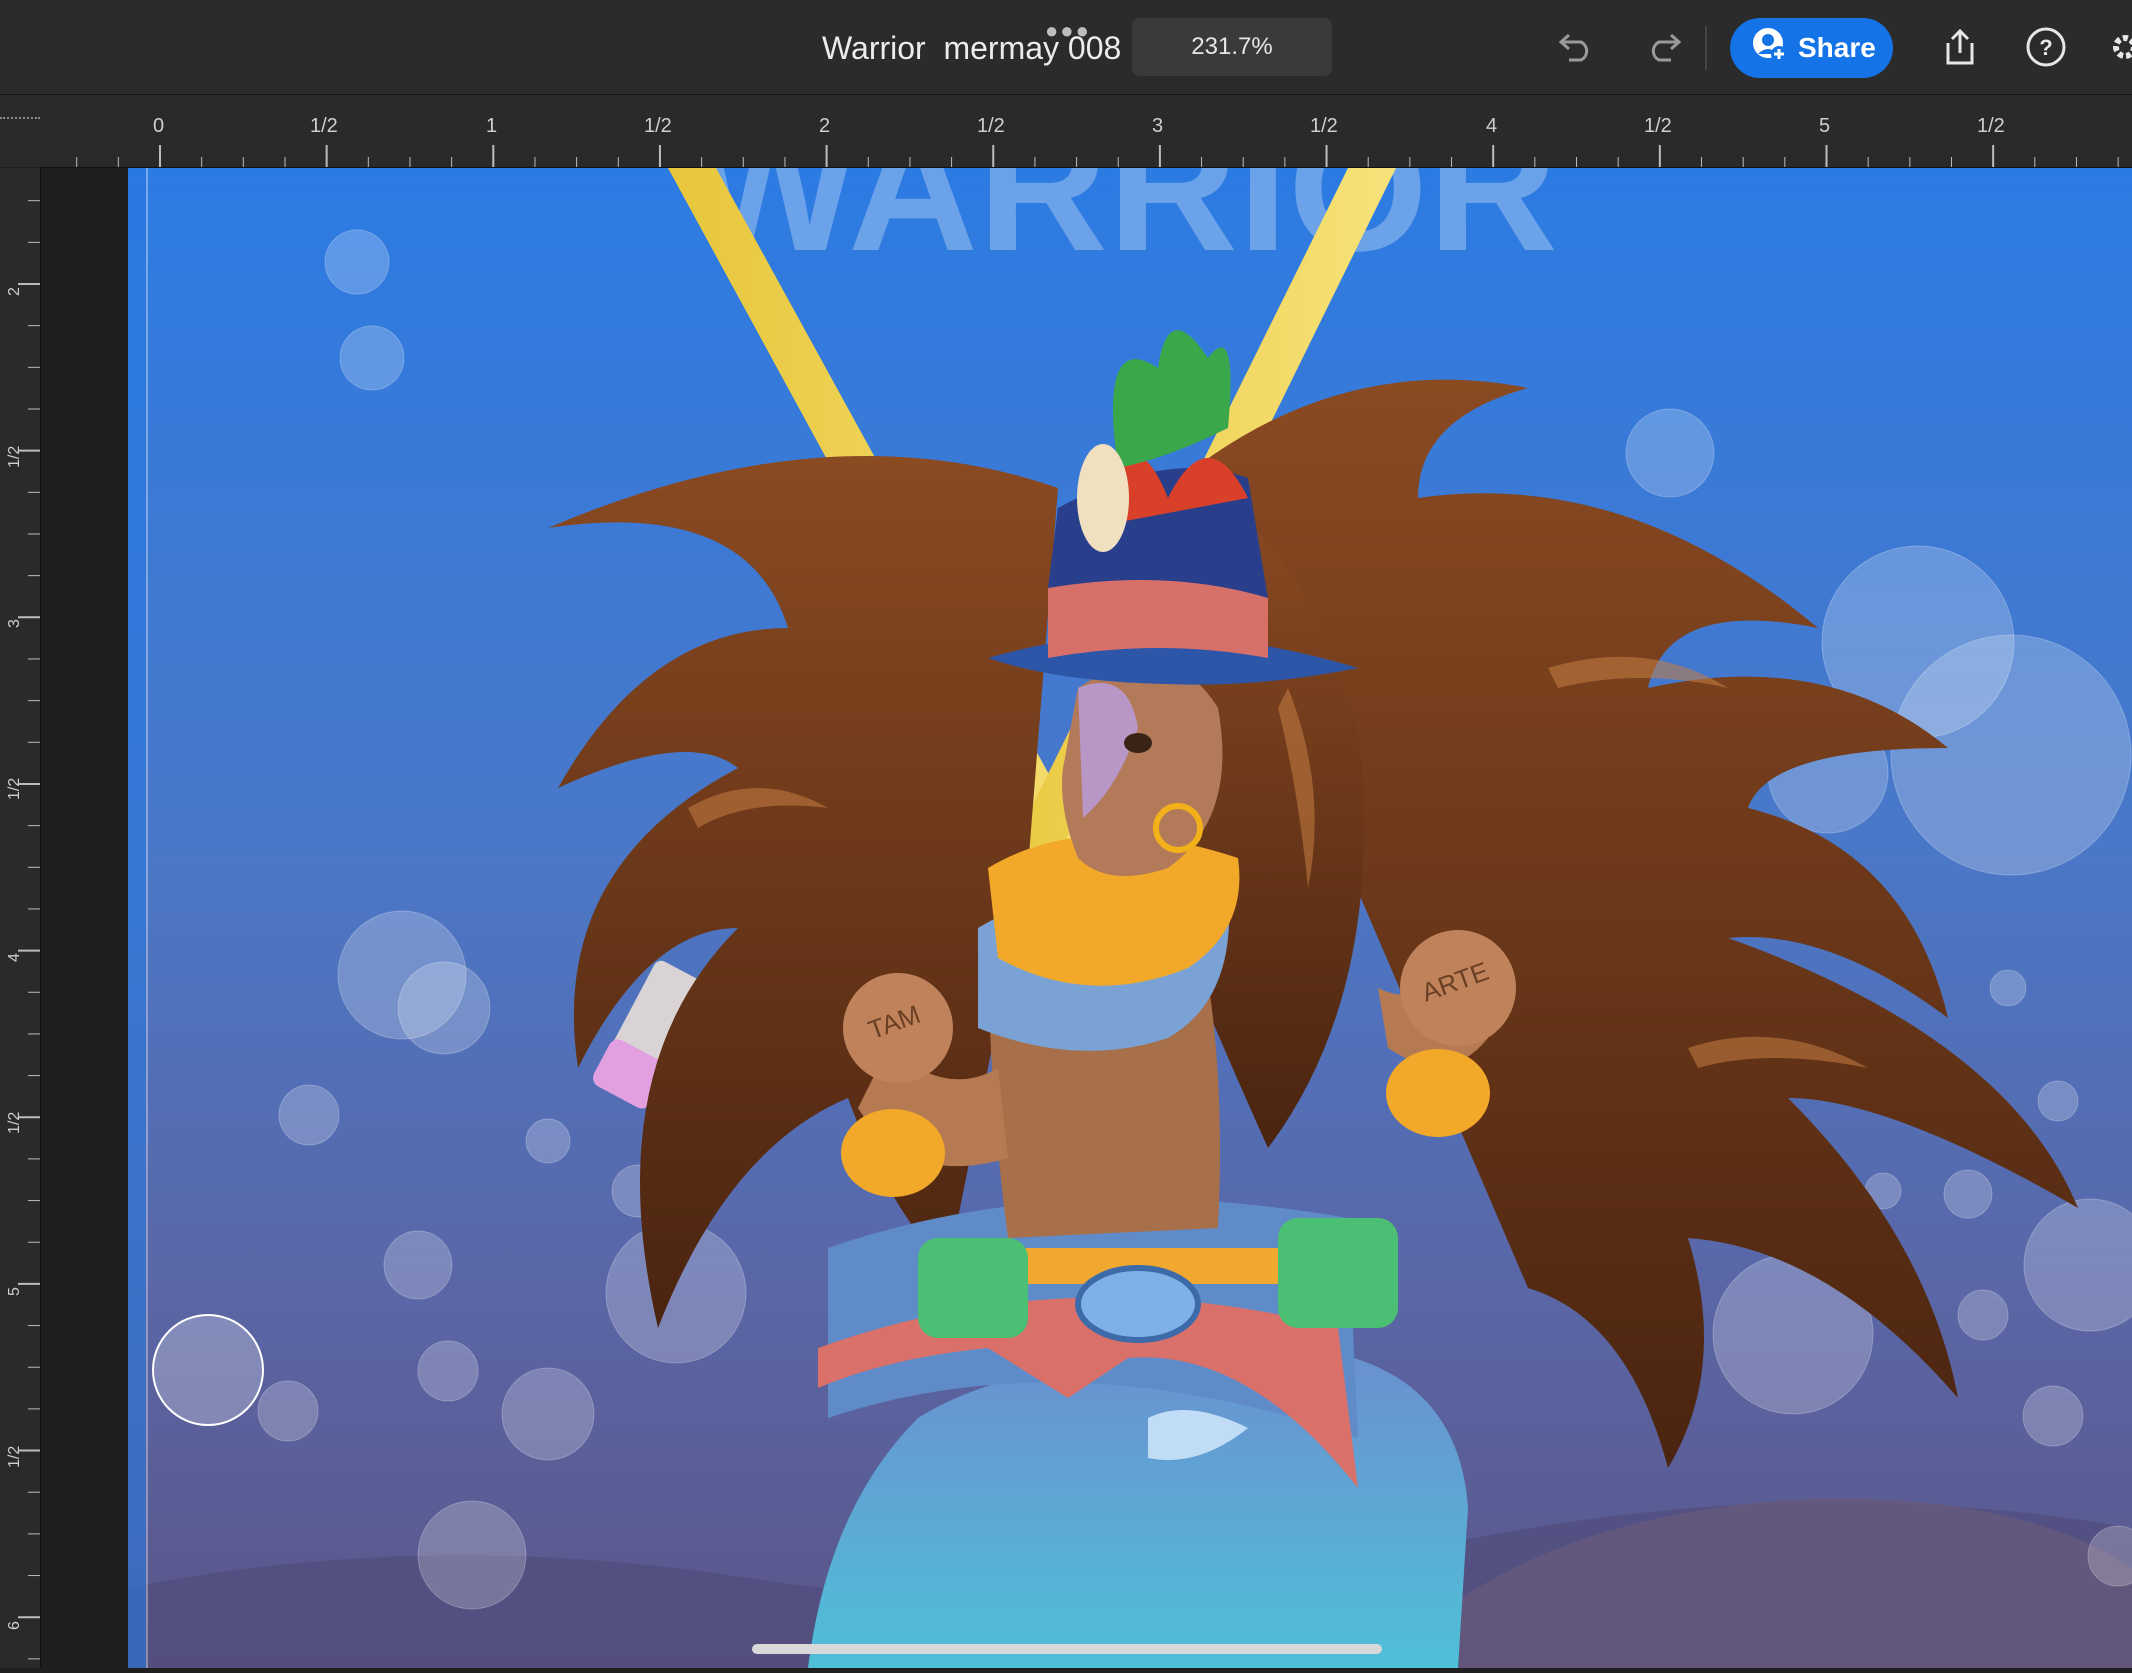 Image resolution: width=2132 pixels, height=1673 pixels. I want to click on zoom-level-button: 231.7%, so click(1232, 47).